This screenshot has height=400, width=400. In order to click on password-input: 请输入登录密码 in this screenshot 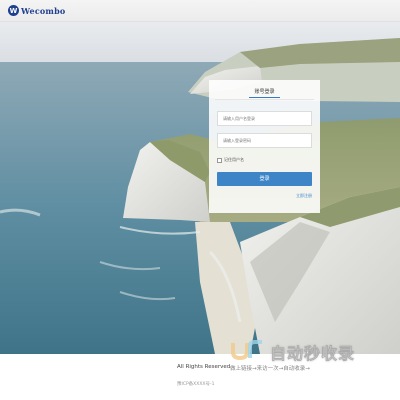, I will do `click(264, 140)`.